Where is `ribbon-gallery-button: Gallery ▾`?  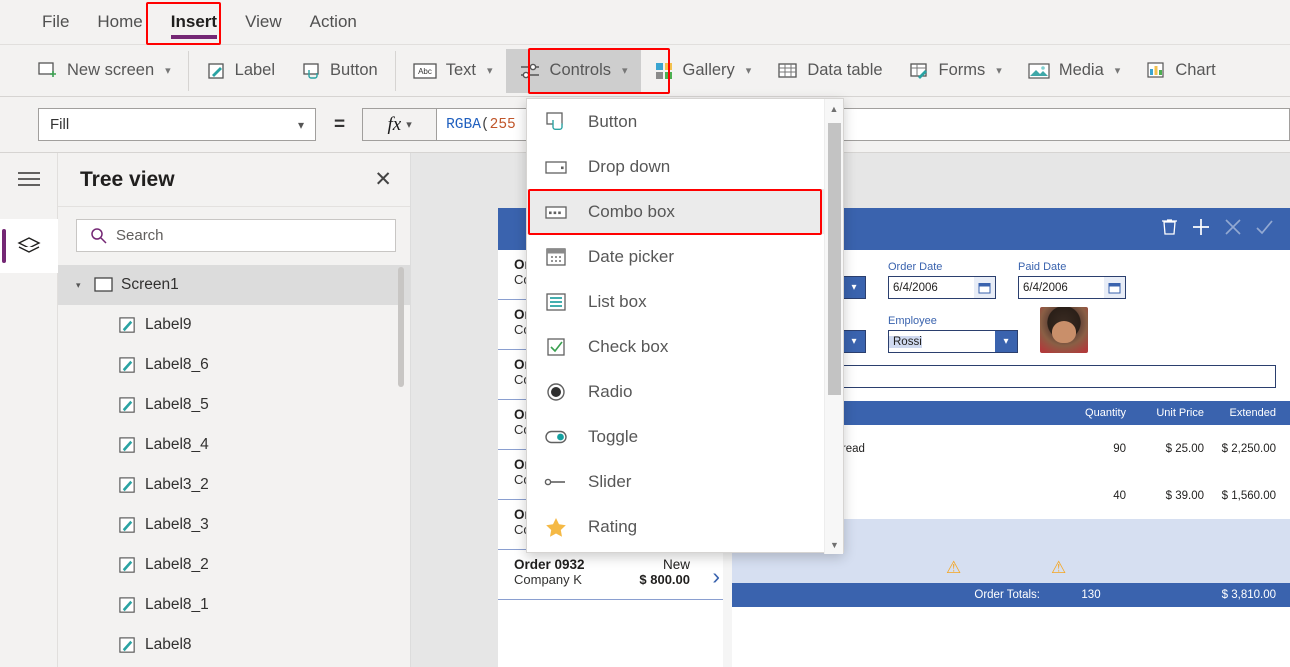
ribbon-gallery-button: Gallery ▾ is located at coordinates (703, 71).